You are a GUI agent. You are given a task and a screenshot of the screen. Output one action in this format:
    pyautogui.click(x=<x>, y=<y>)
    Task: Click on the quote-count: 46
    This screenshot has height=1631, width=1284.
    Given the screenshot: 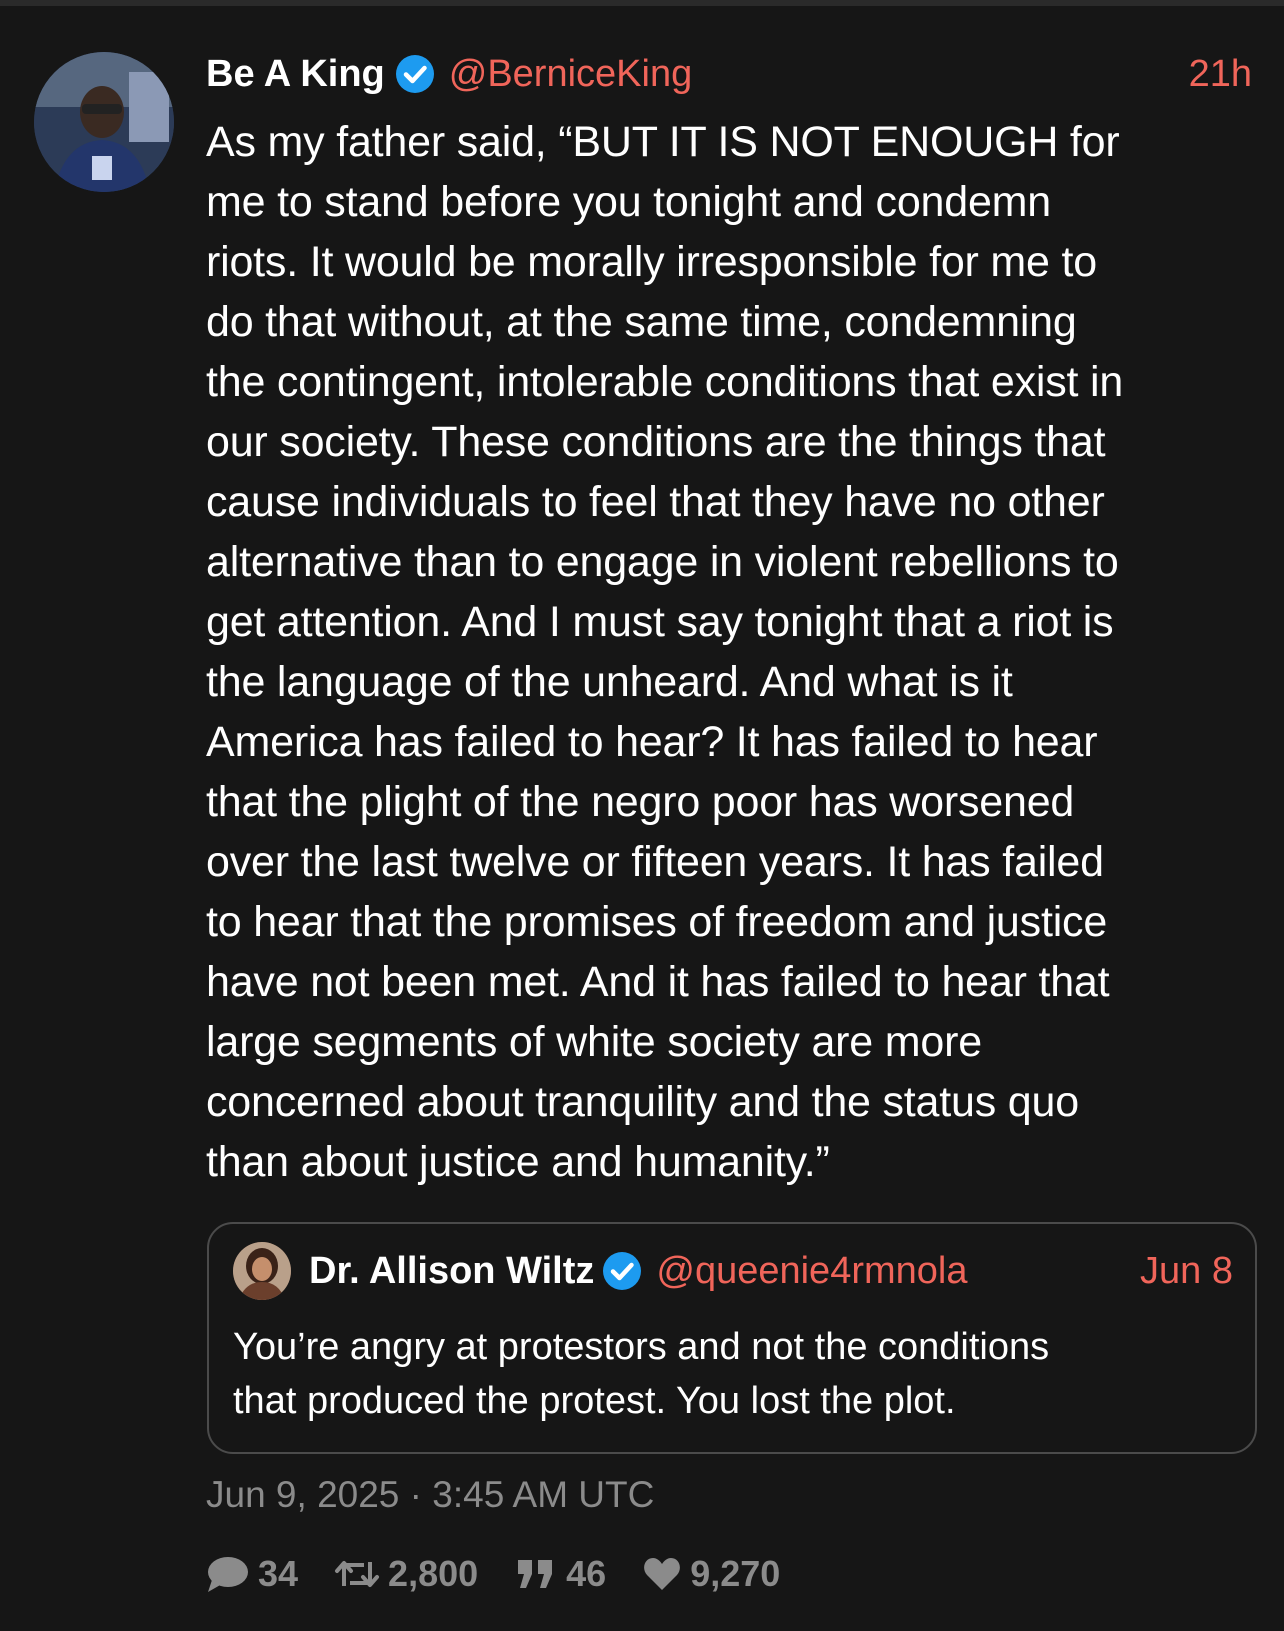 What is the action you would take?
    pyautogui.click(x=586, y=1573)
    